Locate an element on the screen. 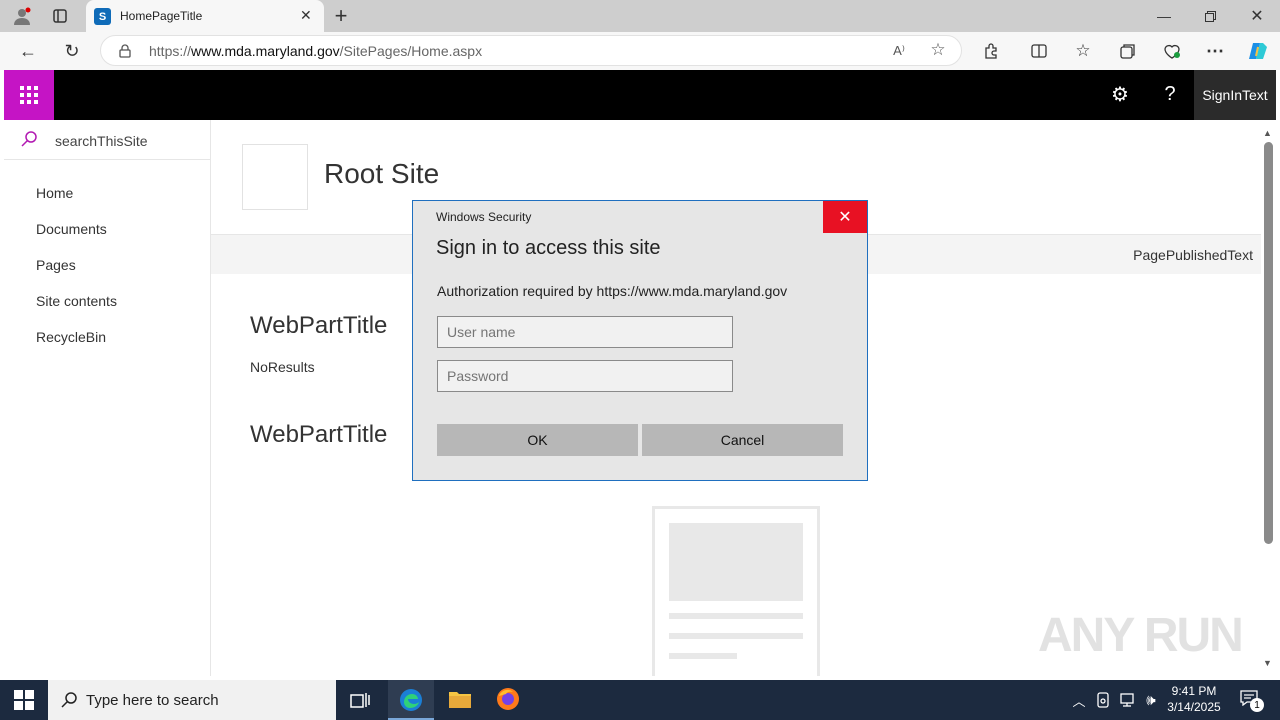 This screenshot has height=720, width=1280. minimize-icon: — is located at coordinates (1164, 16).